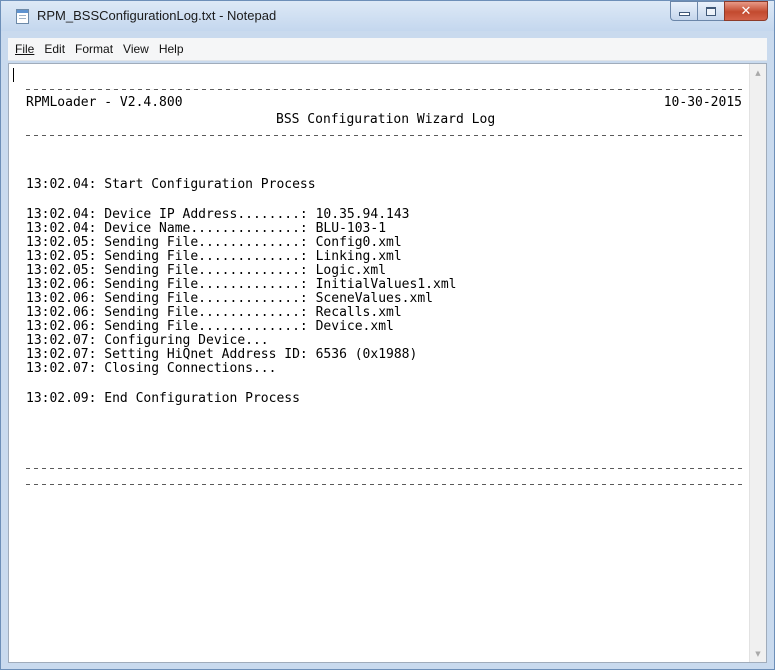  What do you see at coordinates (758, 72) in the screenshot?
I see `scroll-up-icon: ▲` at bounding box center [758, 72].